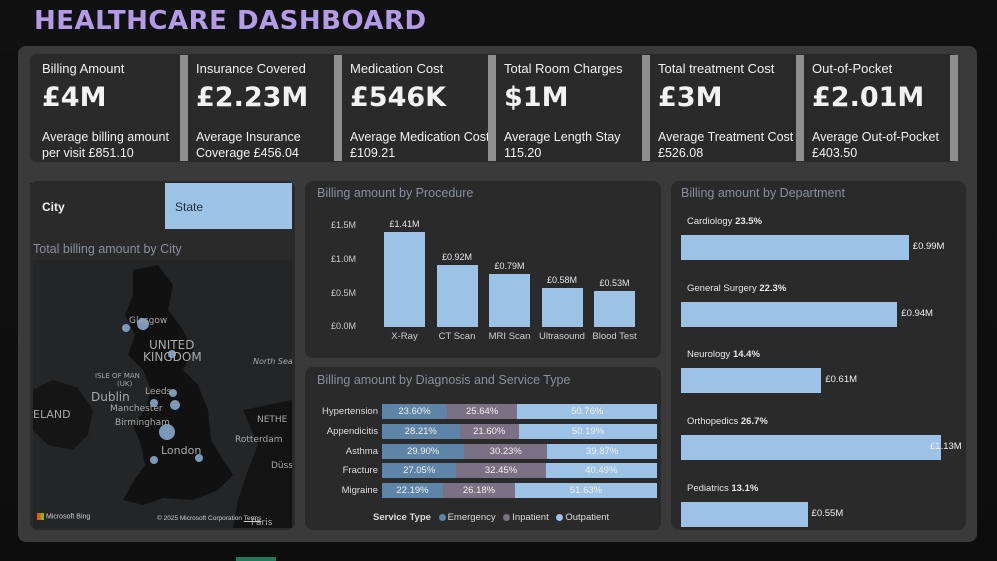 Image resolution: width=997 pixels, height=561 pixels. Describe the element at coordinates (722, 288) in the screenshot. I see `department-name: General Surgery` at that location.